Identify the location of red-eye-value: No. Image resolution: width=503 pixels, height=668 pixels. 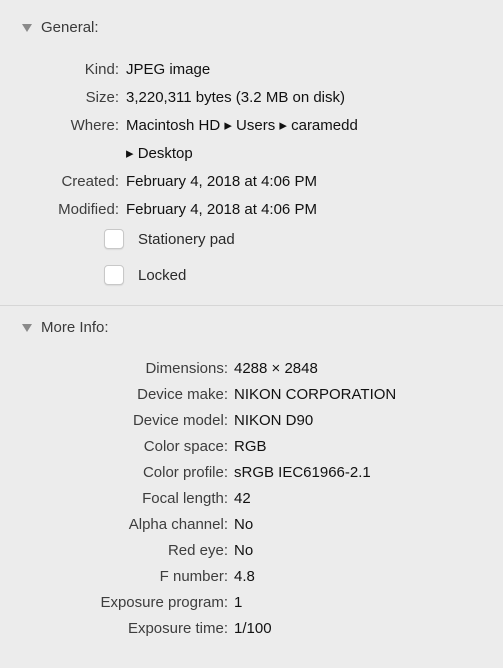
(244, 550).